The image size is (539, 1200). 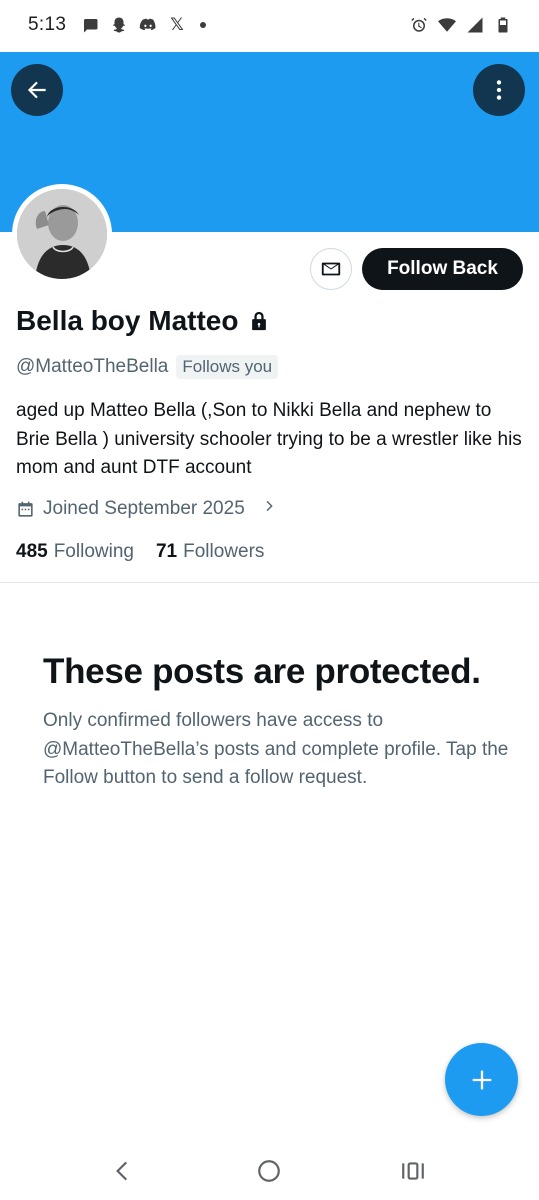 What do you see at coordinates (227, 367) in the screenshot?
I see `follows-you-badge: Follows you` at bounding box center [227, 367].